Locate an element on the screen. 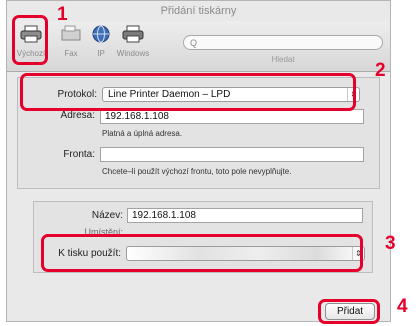 Image resolution: width=418 pixels, height=326 pixels. name-field: 192.168.1.108 is located at coordinates (245, 215).